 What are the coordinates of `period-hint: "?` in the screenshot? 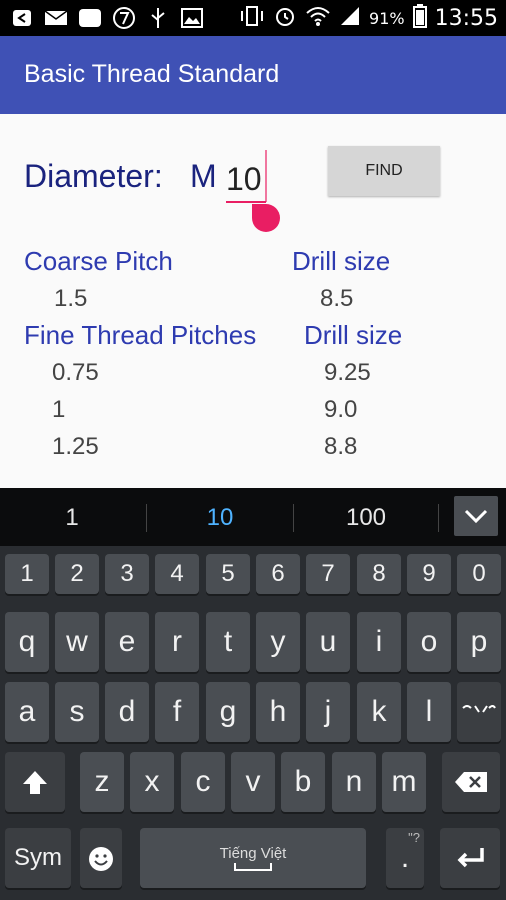 It's located at (414, 837).